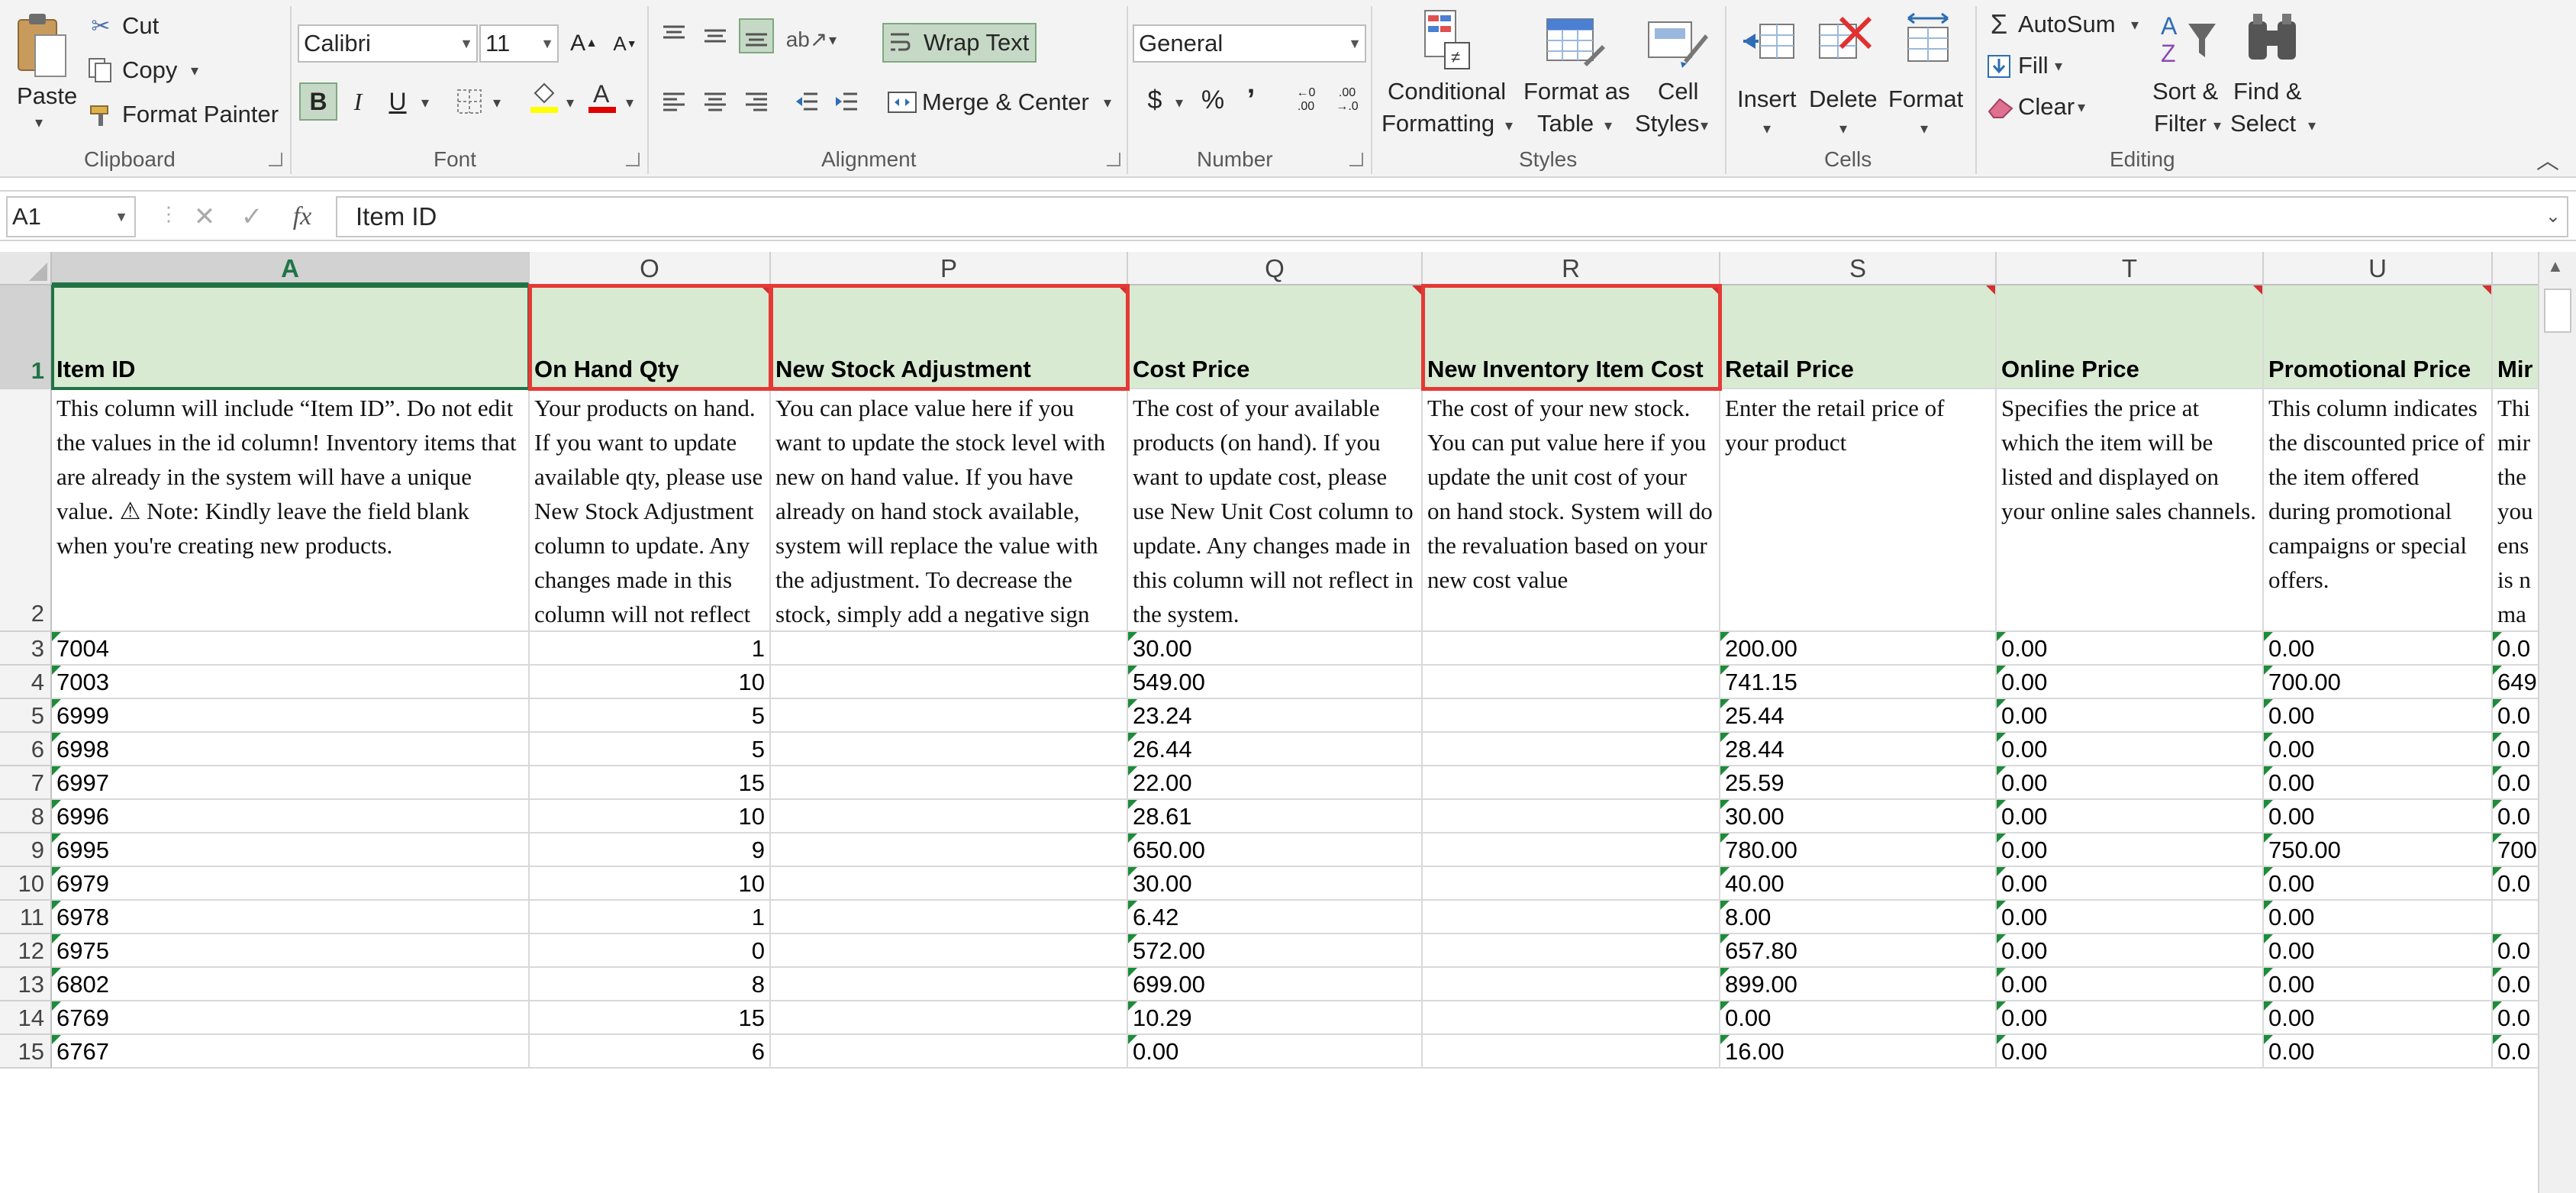  What do you see at coordinates (2515, 850) in the screenshot?
I see `data-cell: 700` at bounding box center [2515, 850].